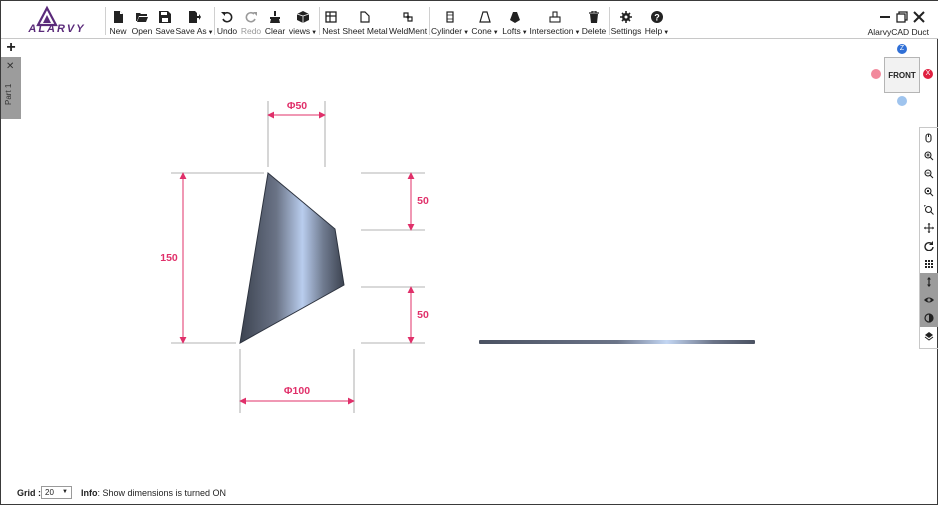 The width and height of the screenshot is (938, 505). I want to click on save-button: Save, so click(165, 20).